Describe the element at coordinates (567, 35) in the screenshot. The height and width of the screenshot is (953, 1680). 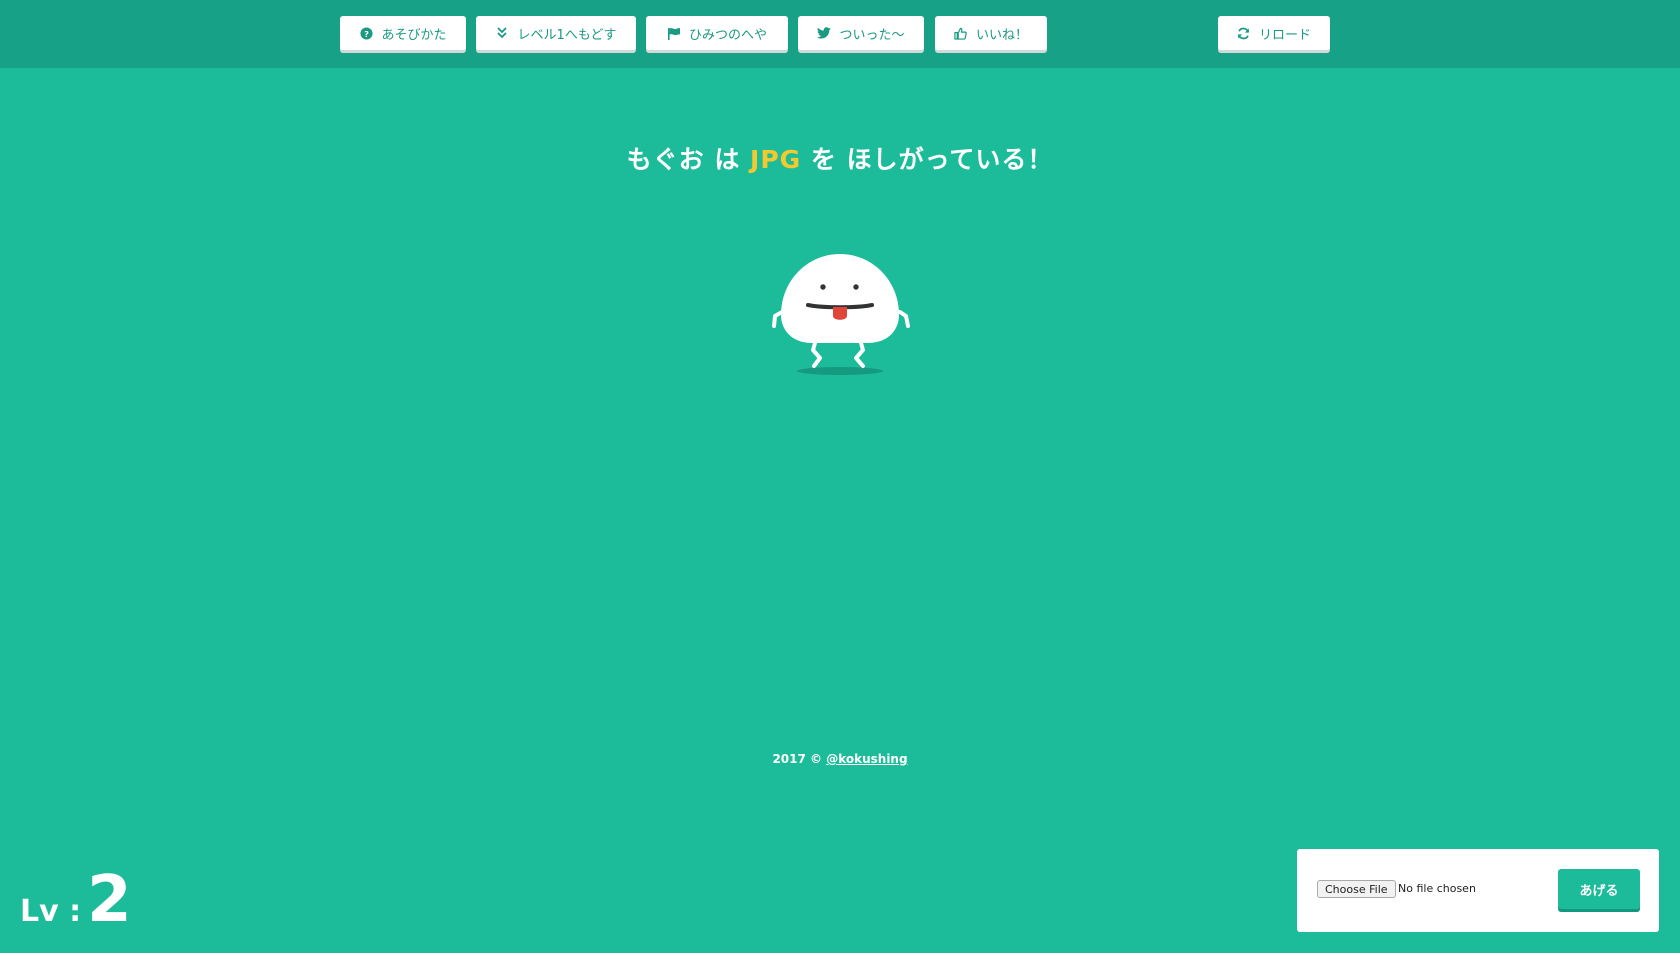
I see `reset-level-label: レベル1へもどす` at that location.